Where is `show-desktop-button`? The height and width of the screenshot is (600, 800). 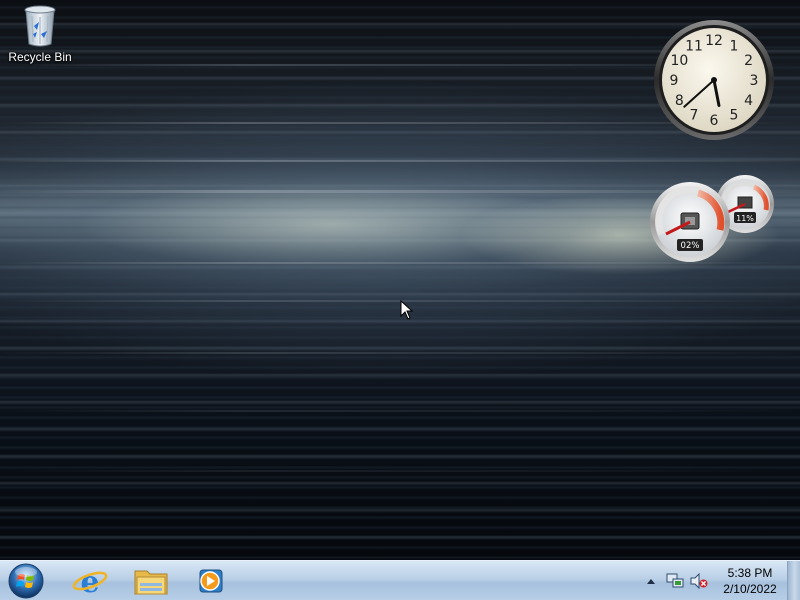
show-desktop-button is located at coordinates (793, 580).